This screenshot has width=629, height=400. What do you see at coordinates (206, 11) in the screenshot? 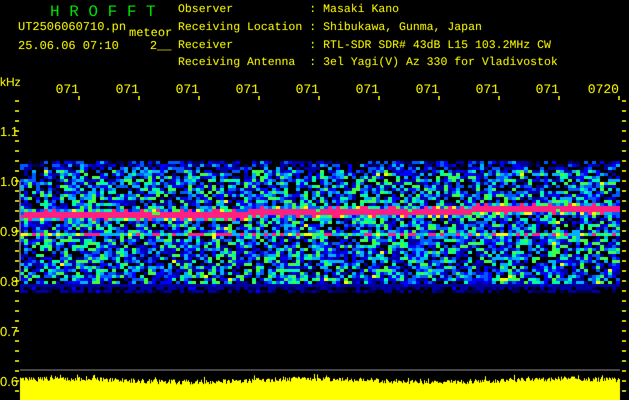
I see `info-label: Observer` at bounding box center [206, 11].